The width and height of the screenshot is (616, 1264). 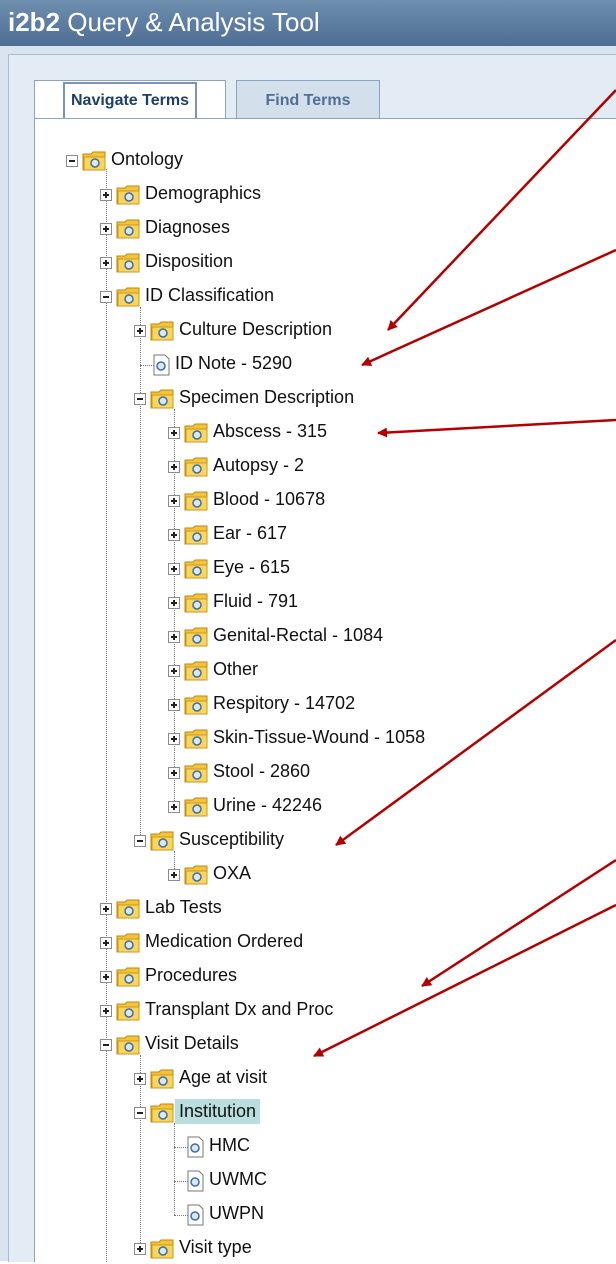 I want to click on ontology-label: Ontology, so click(x=147, y=159).